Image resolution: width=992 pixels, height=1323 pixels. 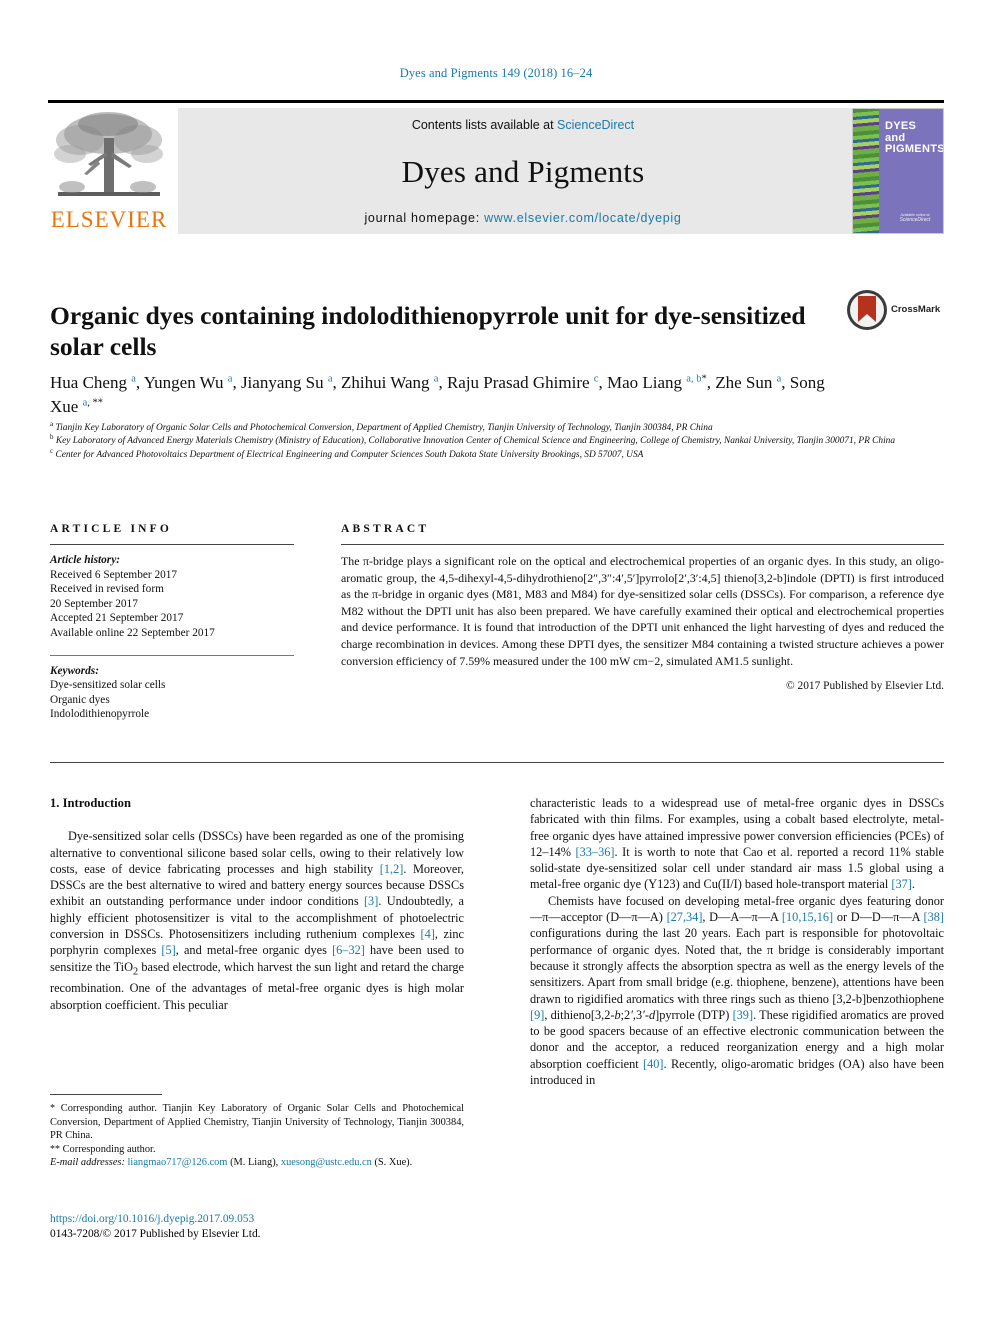 I want to click on section-heading-introduction: 1. Introduction, so click(x=90, y=803).